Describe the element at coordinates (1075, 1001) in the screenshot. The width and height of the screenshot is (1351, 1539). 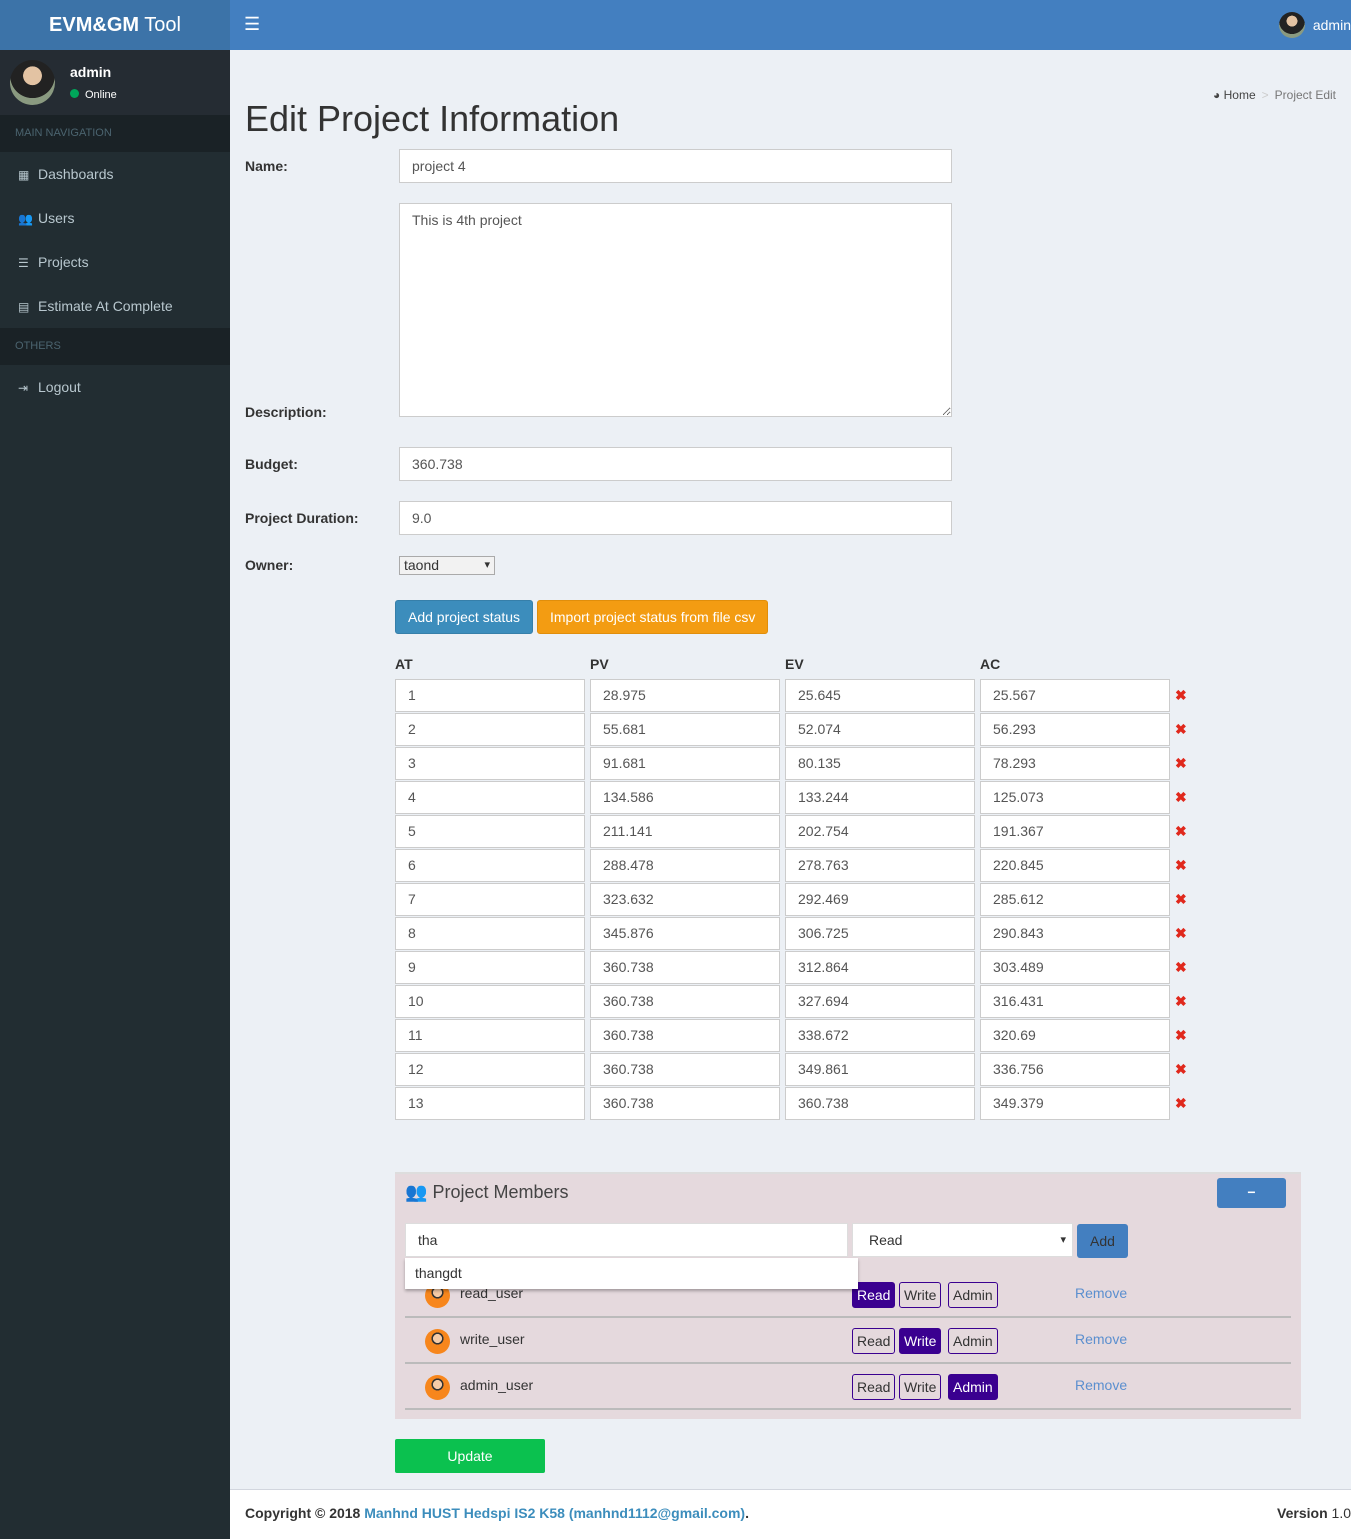
I see `status-cell-ac: 316.431` at that location.